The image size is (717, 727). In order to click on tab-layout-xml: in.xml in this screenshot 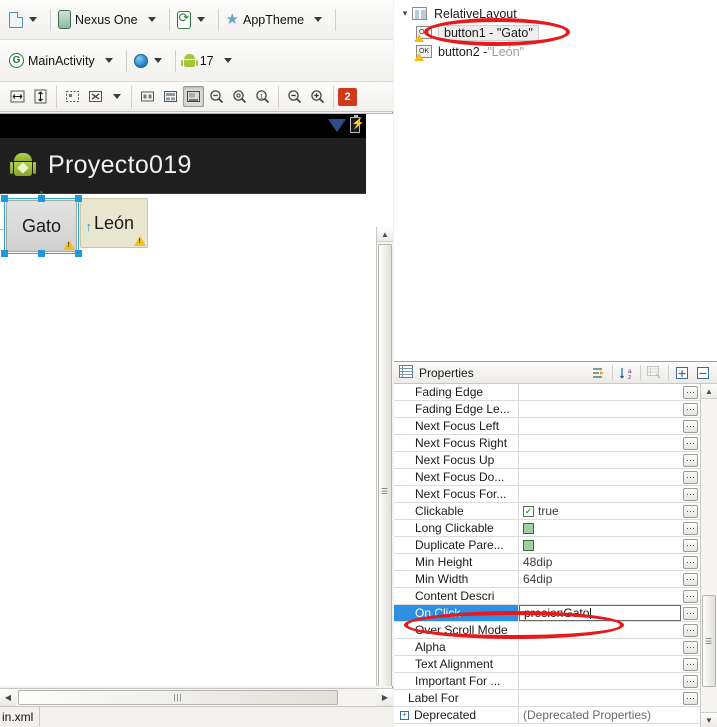, I will do `click(20, 716)`.